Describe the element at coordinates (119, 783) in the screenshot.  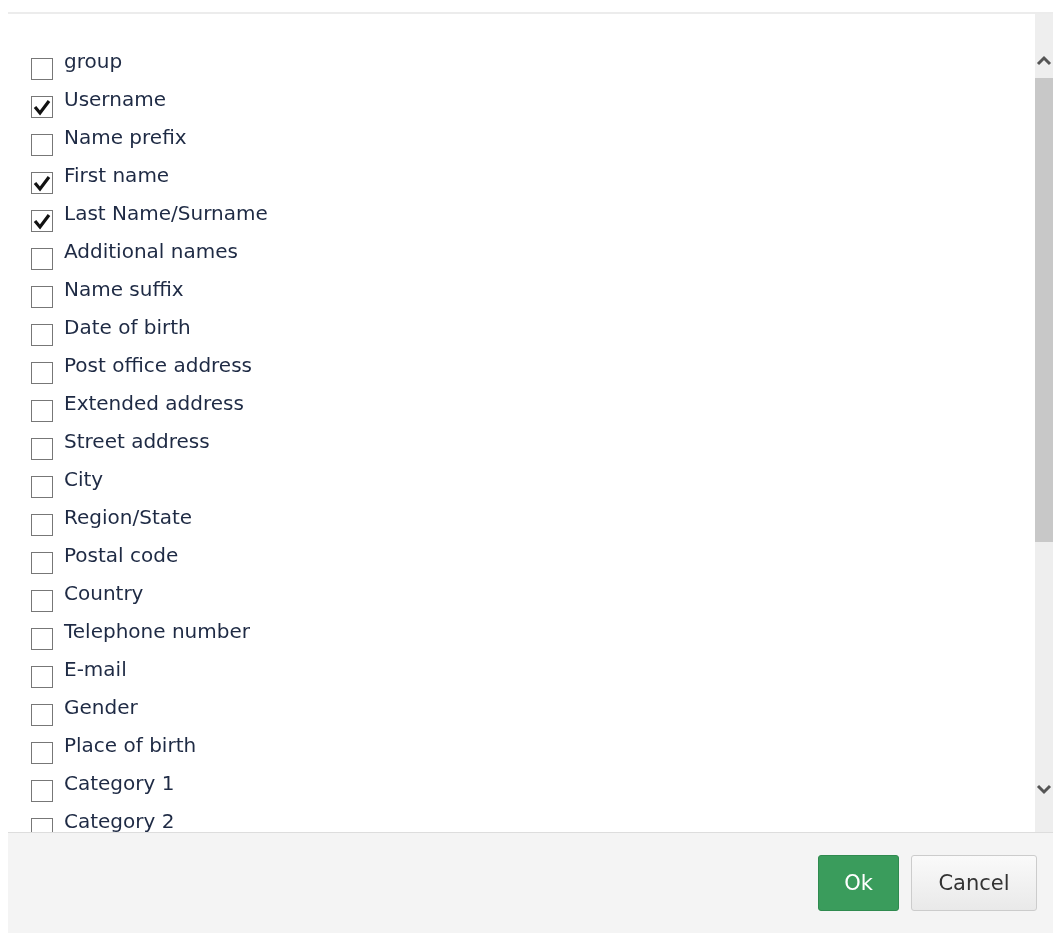
I see `field-label: Category 1` at that location.